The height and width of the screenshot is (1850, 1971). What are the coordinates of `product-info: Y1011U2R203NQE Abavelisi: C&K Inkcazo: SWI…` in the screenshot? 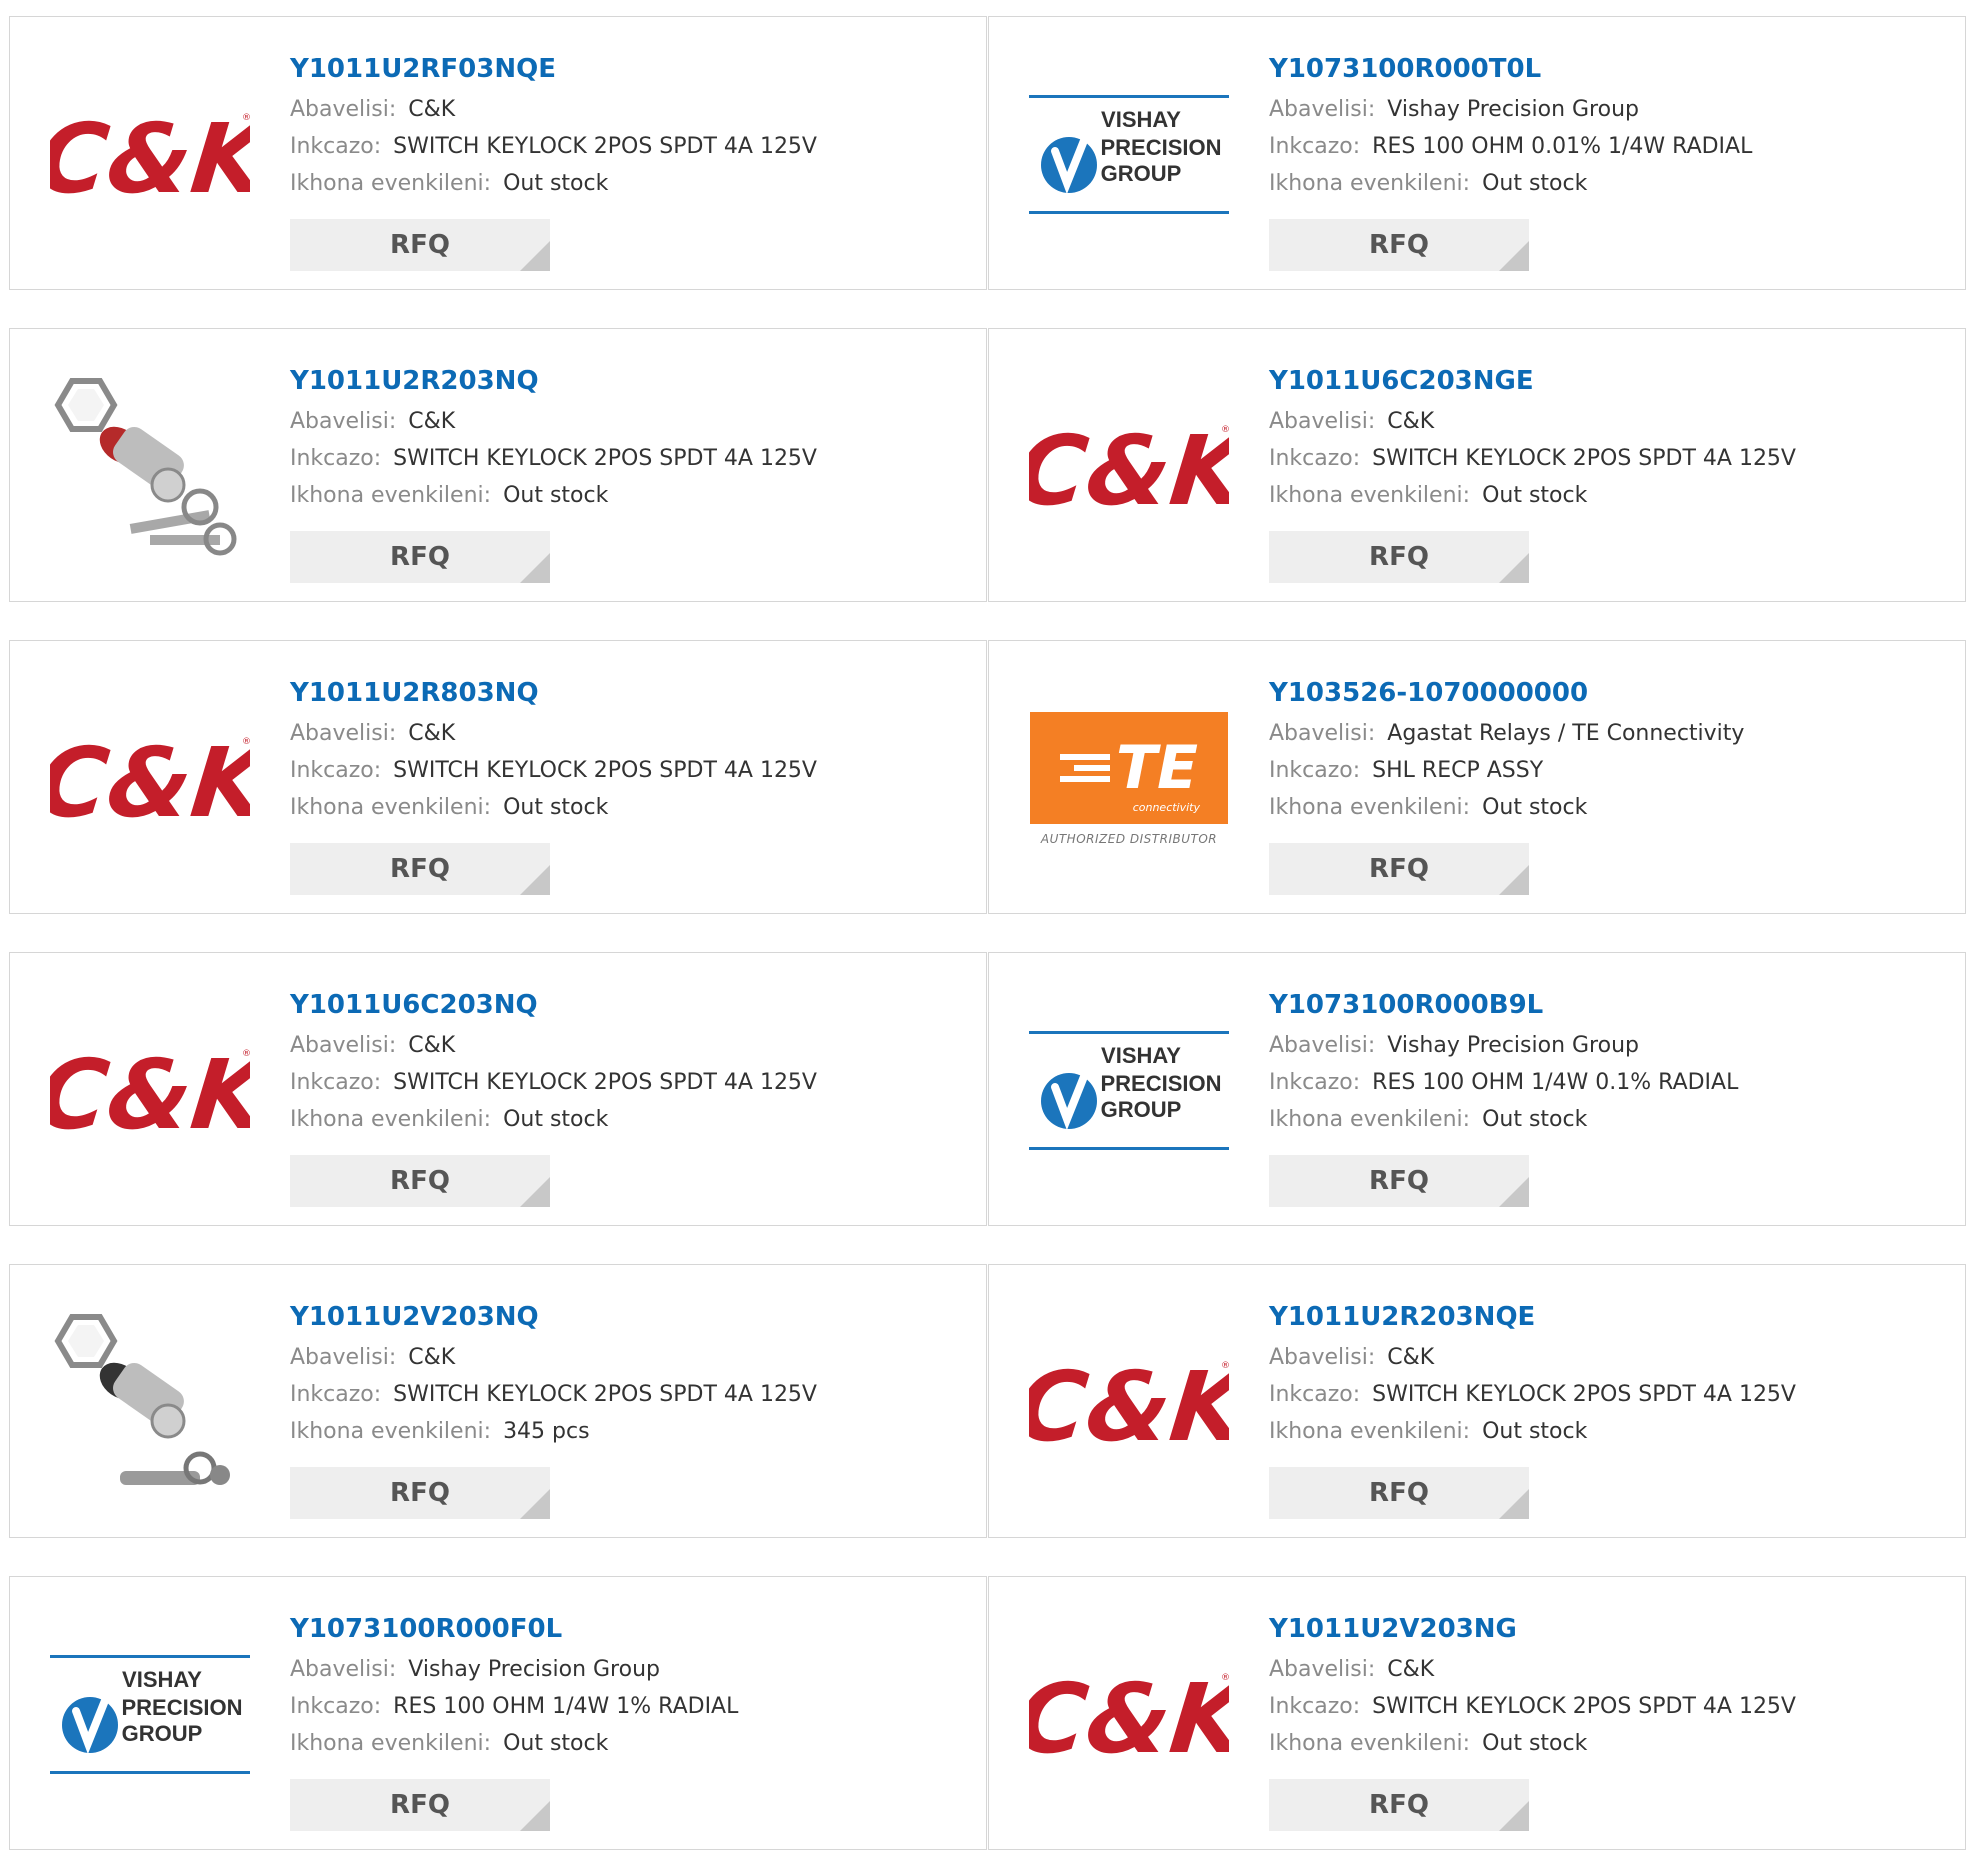 It's located at (1607, 1372).